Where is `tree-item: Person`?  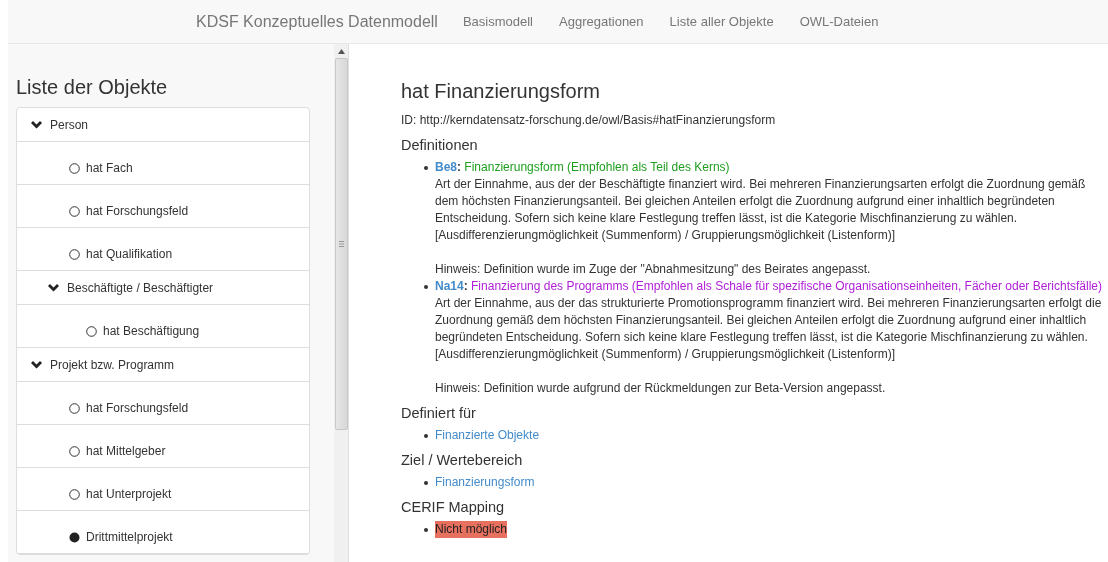
tree-item: Person is located at coordinates (163, 125).